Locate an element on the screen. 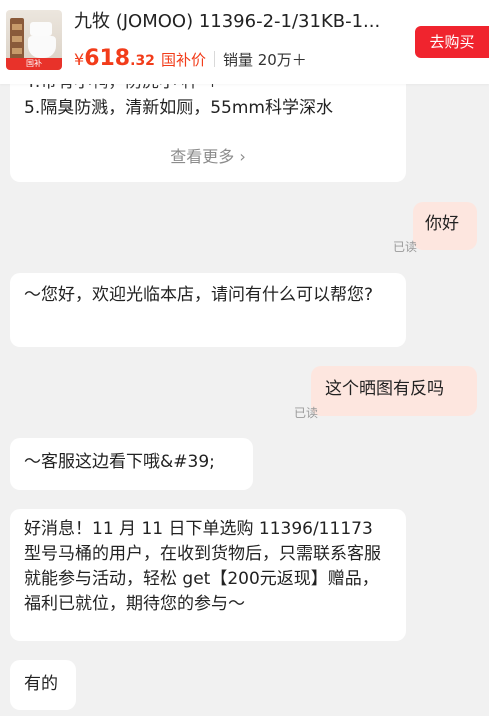 The image size is (489, 716). subsidy-badge: 国补 is located at coordinates (34, 64).